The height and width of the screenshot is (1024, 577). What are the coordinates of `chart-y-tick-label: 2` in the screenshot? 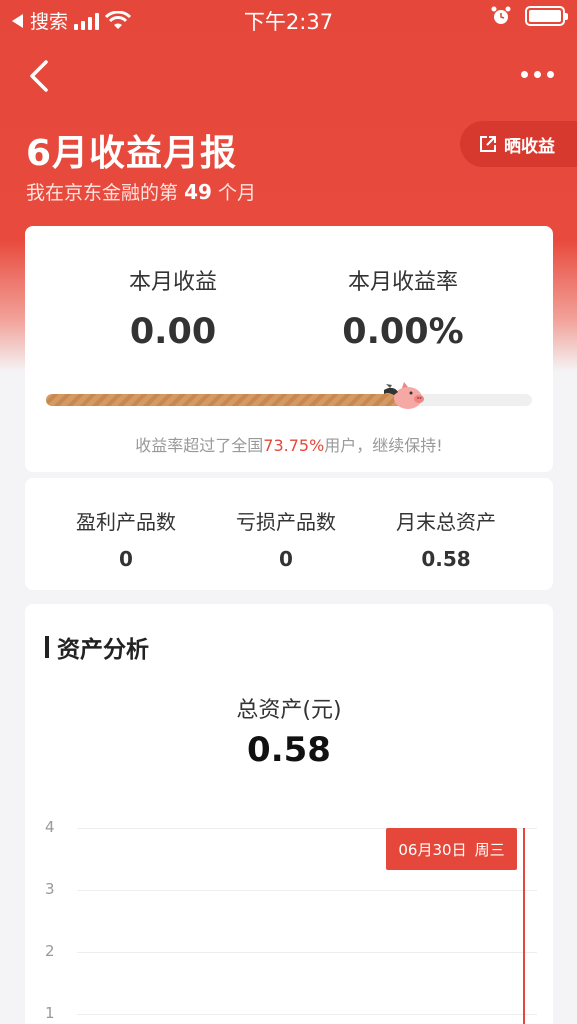 It's located at (50, 951).